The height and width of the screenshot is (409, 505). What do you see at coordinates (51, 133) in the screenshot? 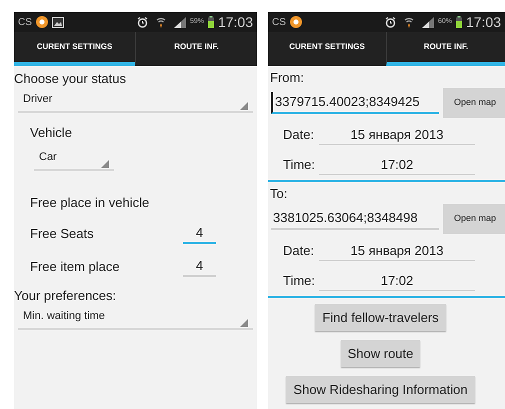
I see `field-label: Vehicle` at bounding box center [51, 133].